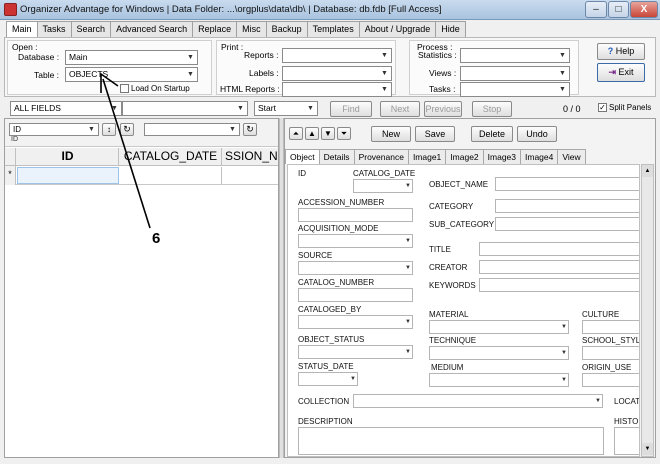 This screenshot has height=464, width=660. Describe the element at coordinates (156, 238) in the screenshot. I see `annotation-callout-number: 6` at that location.